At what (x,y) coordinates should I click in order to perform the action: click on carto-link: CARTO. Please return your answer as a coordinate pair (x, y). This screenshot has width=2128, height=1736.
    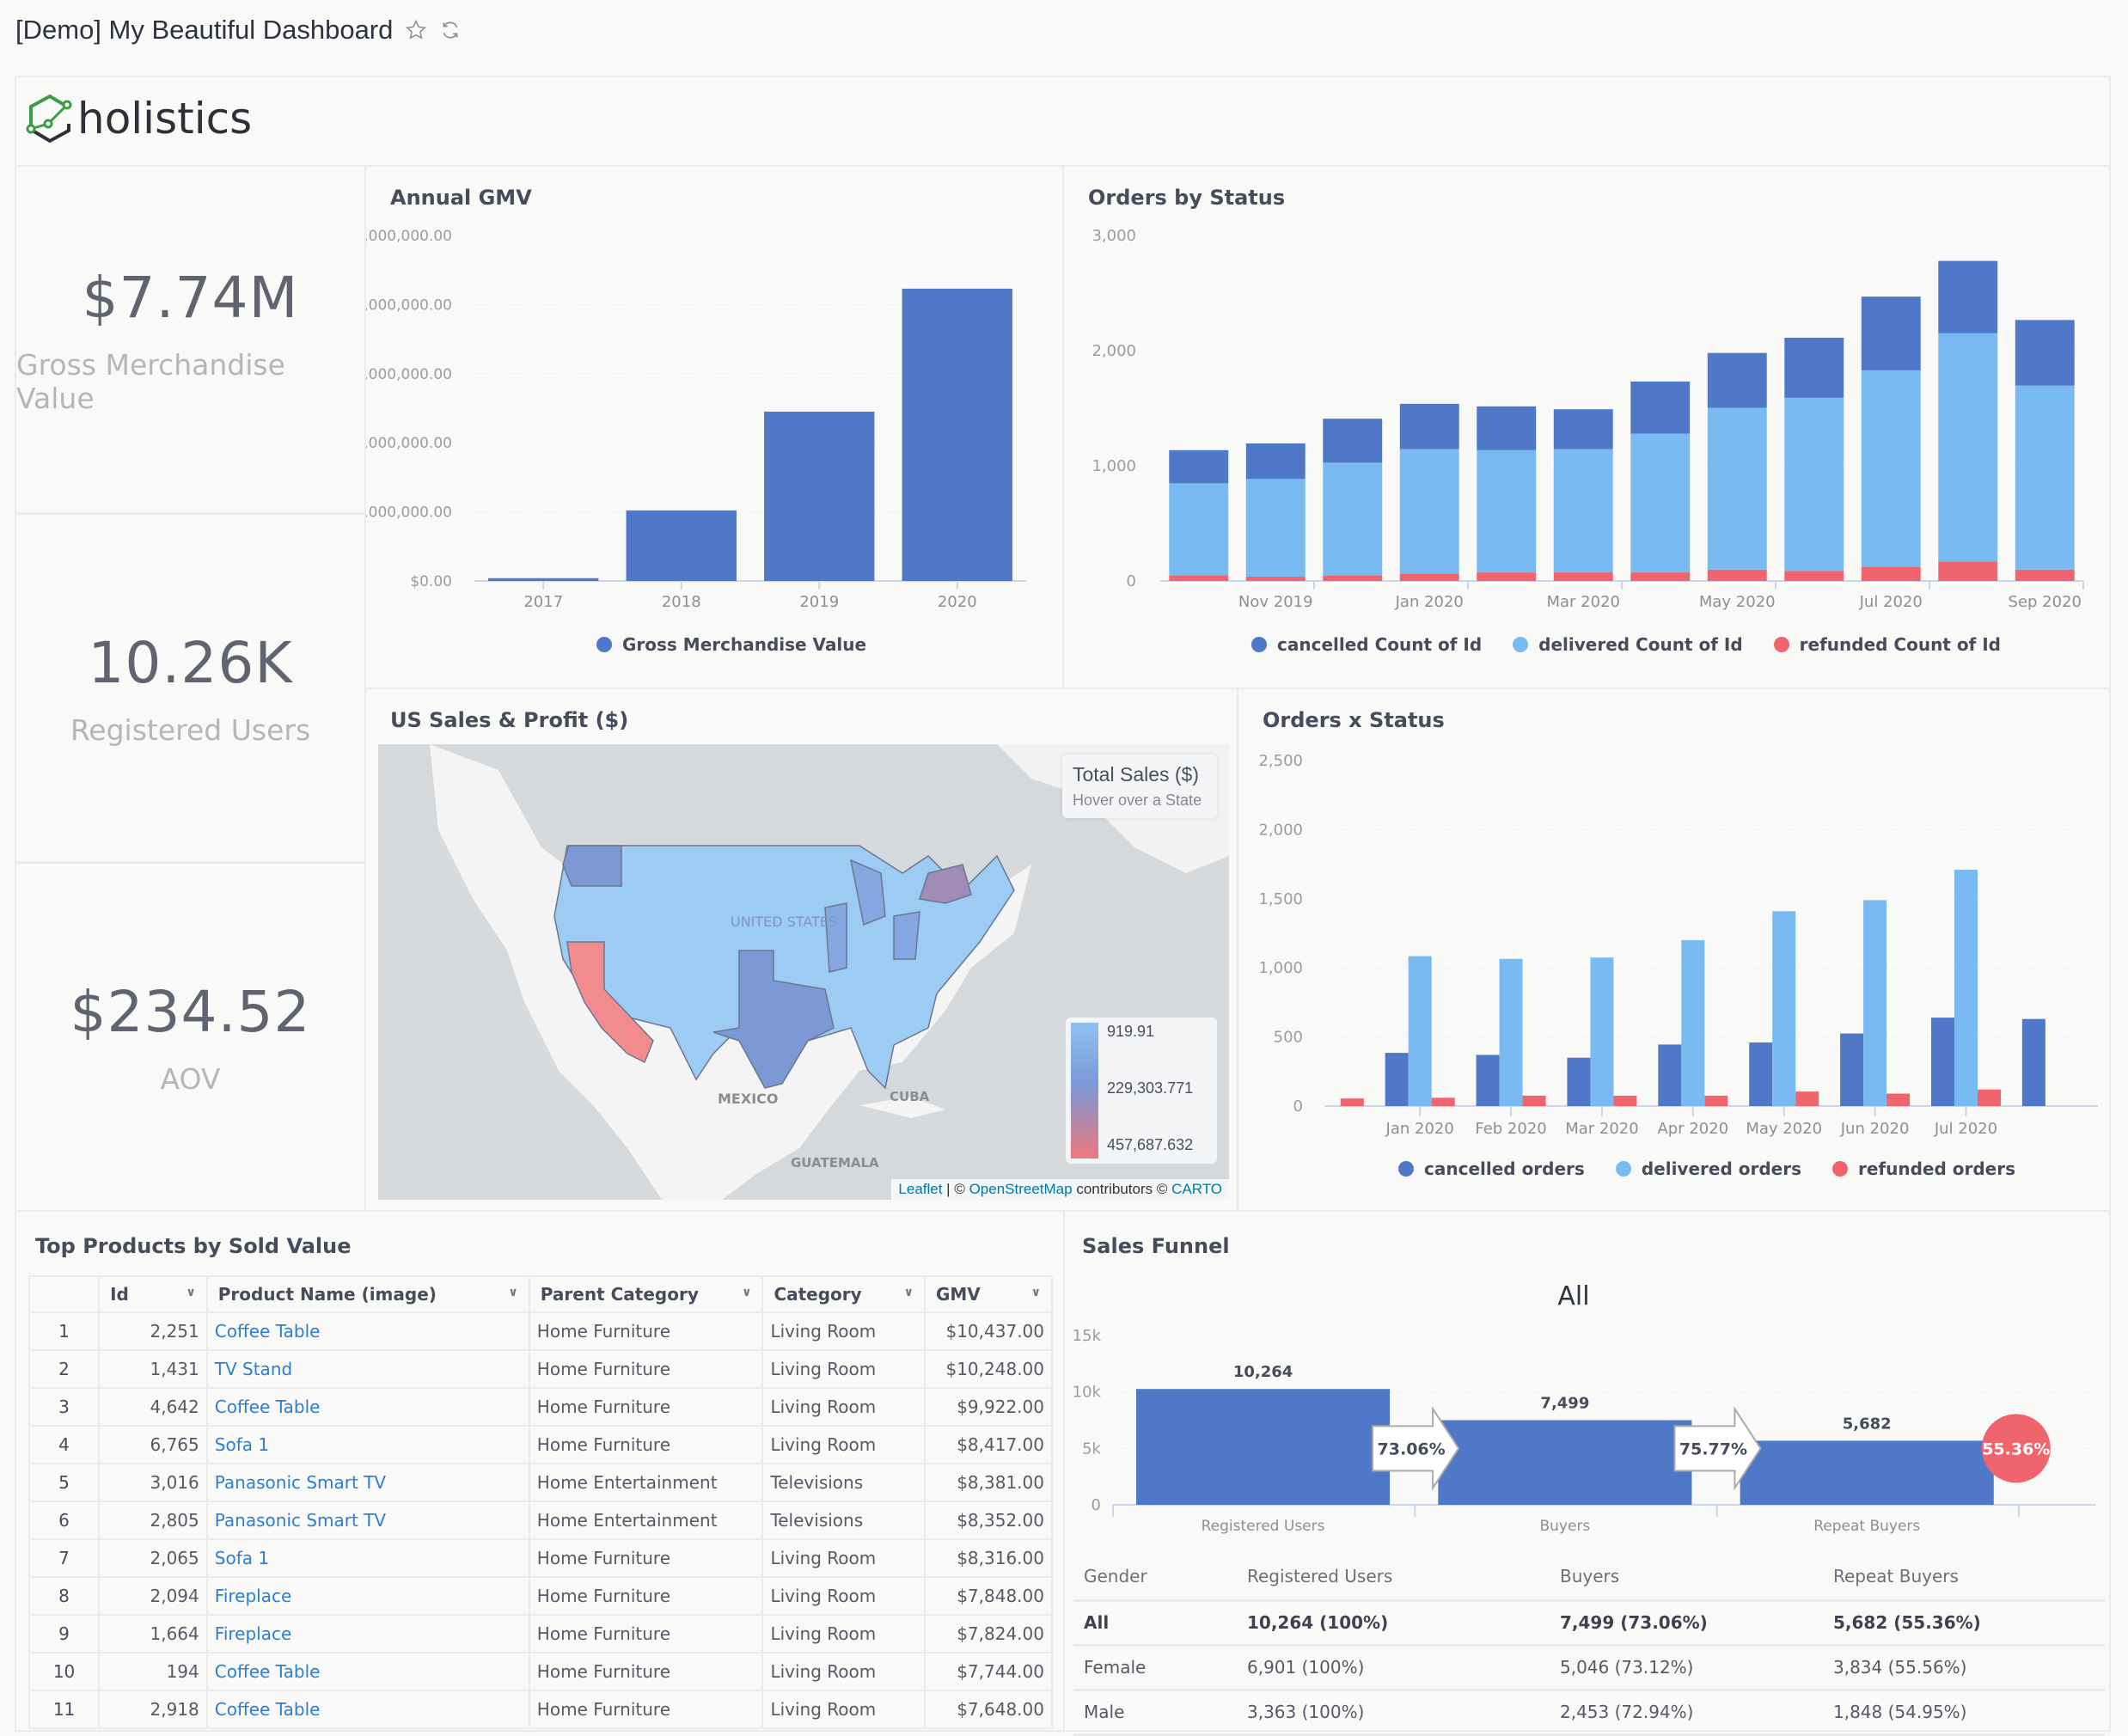
    Looking at the image, I should click on (1196, 1189).